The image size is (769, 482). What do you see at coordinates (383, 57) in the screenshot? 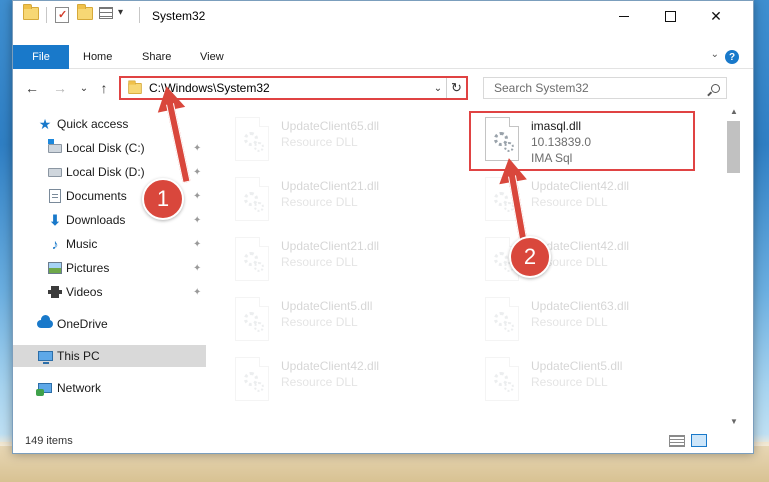
I see `ribbon-tabs: File Home Share View ⌄ ?` at bounding box center [383, 57].